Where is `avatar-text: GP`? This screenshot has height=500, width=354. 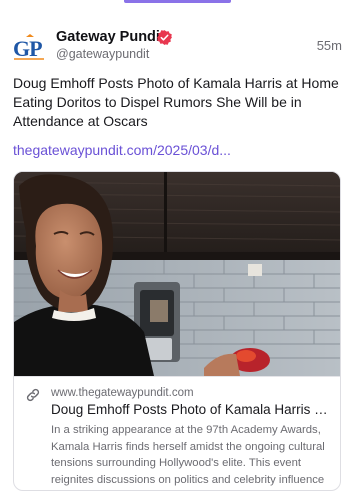
avatar-text: GP is located at coordinates (27, 48).